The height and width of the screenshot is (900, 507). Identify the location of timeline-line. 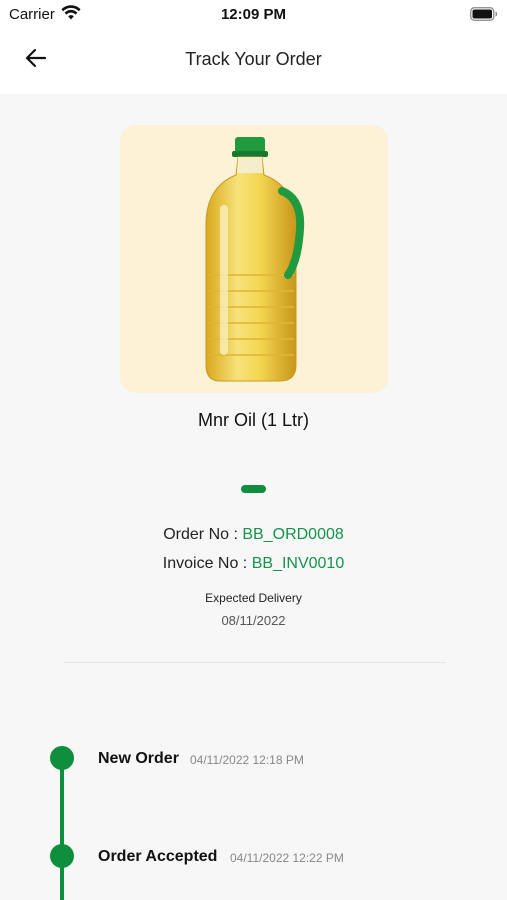
(62, 829).